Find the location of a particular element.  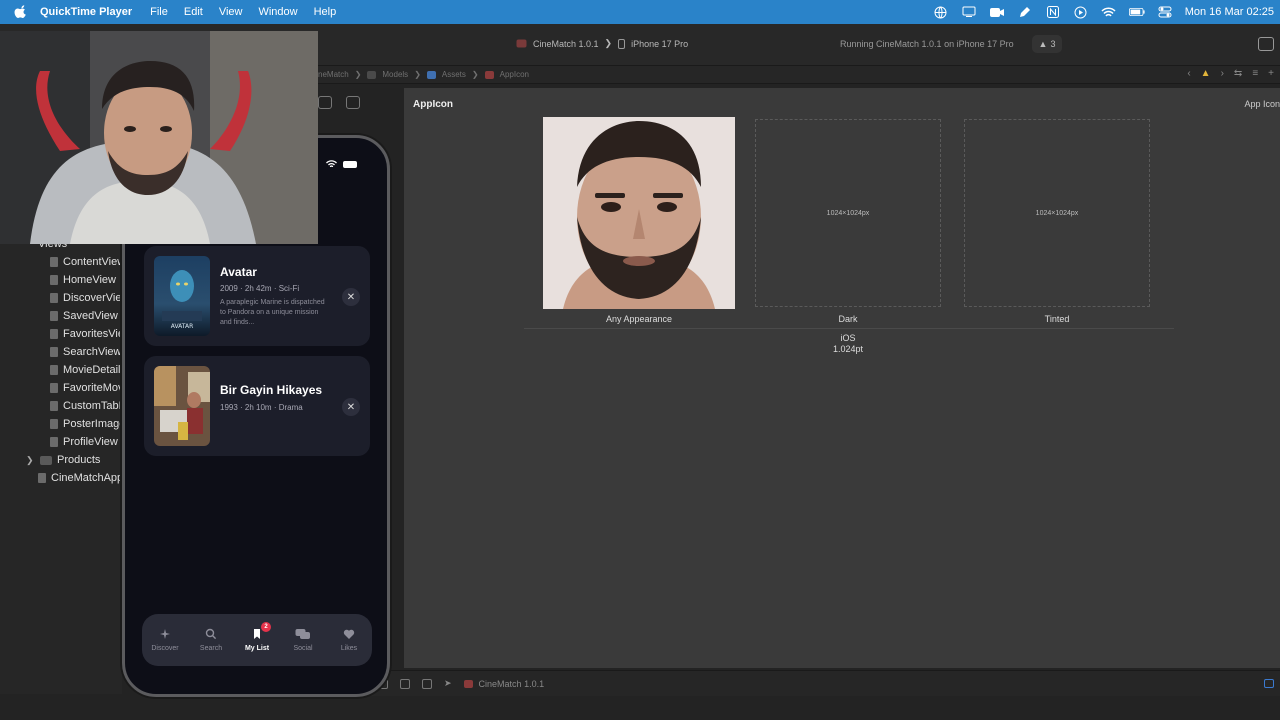

editor-options-icon: ≡ is located at coordinates (1255, 73).